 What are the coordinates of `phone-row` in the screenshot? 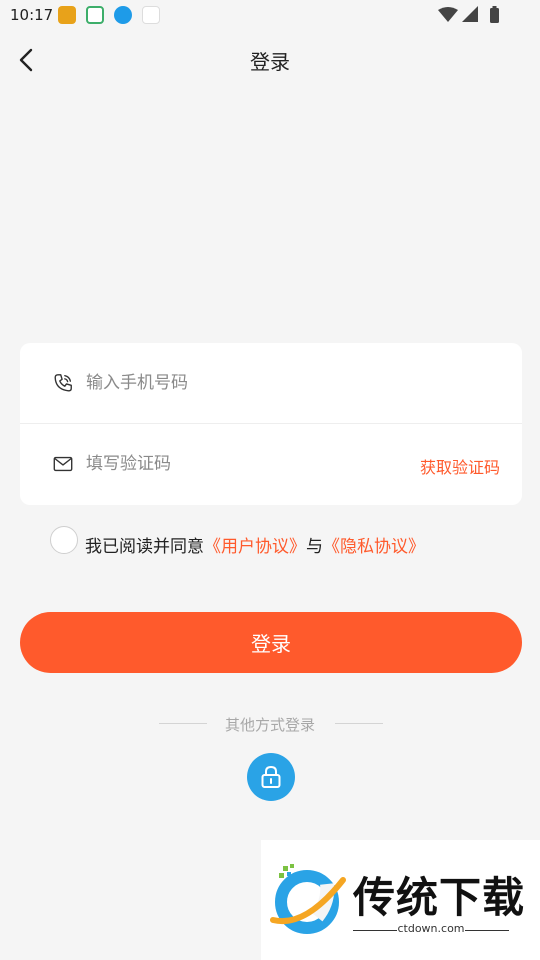 It's located at (271, 383).